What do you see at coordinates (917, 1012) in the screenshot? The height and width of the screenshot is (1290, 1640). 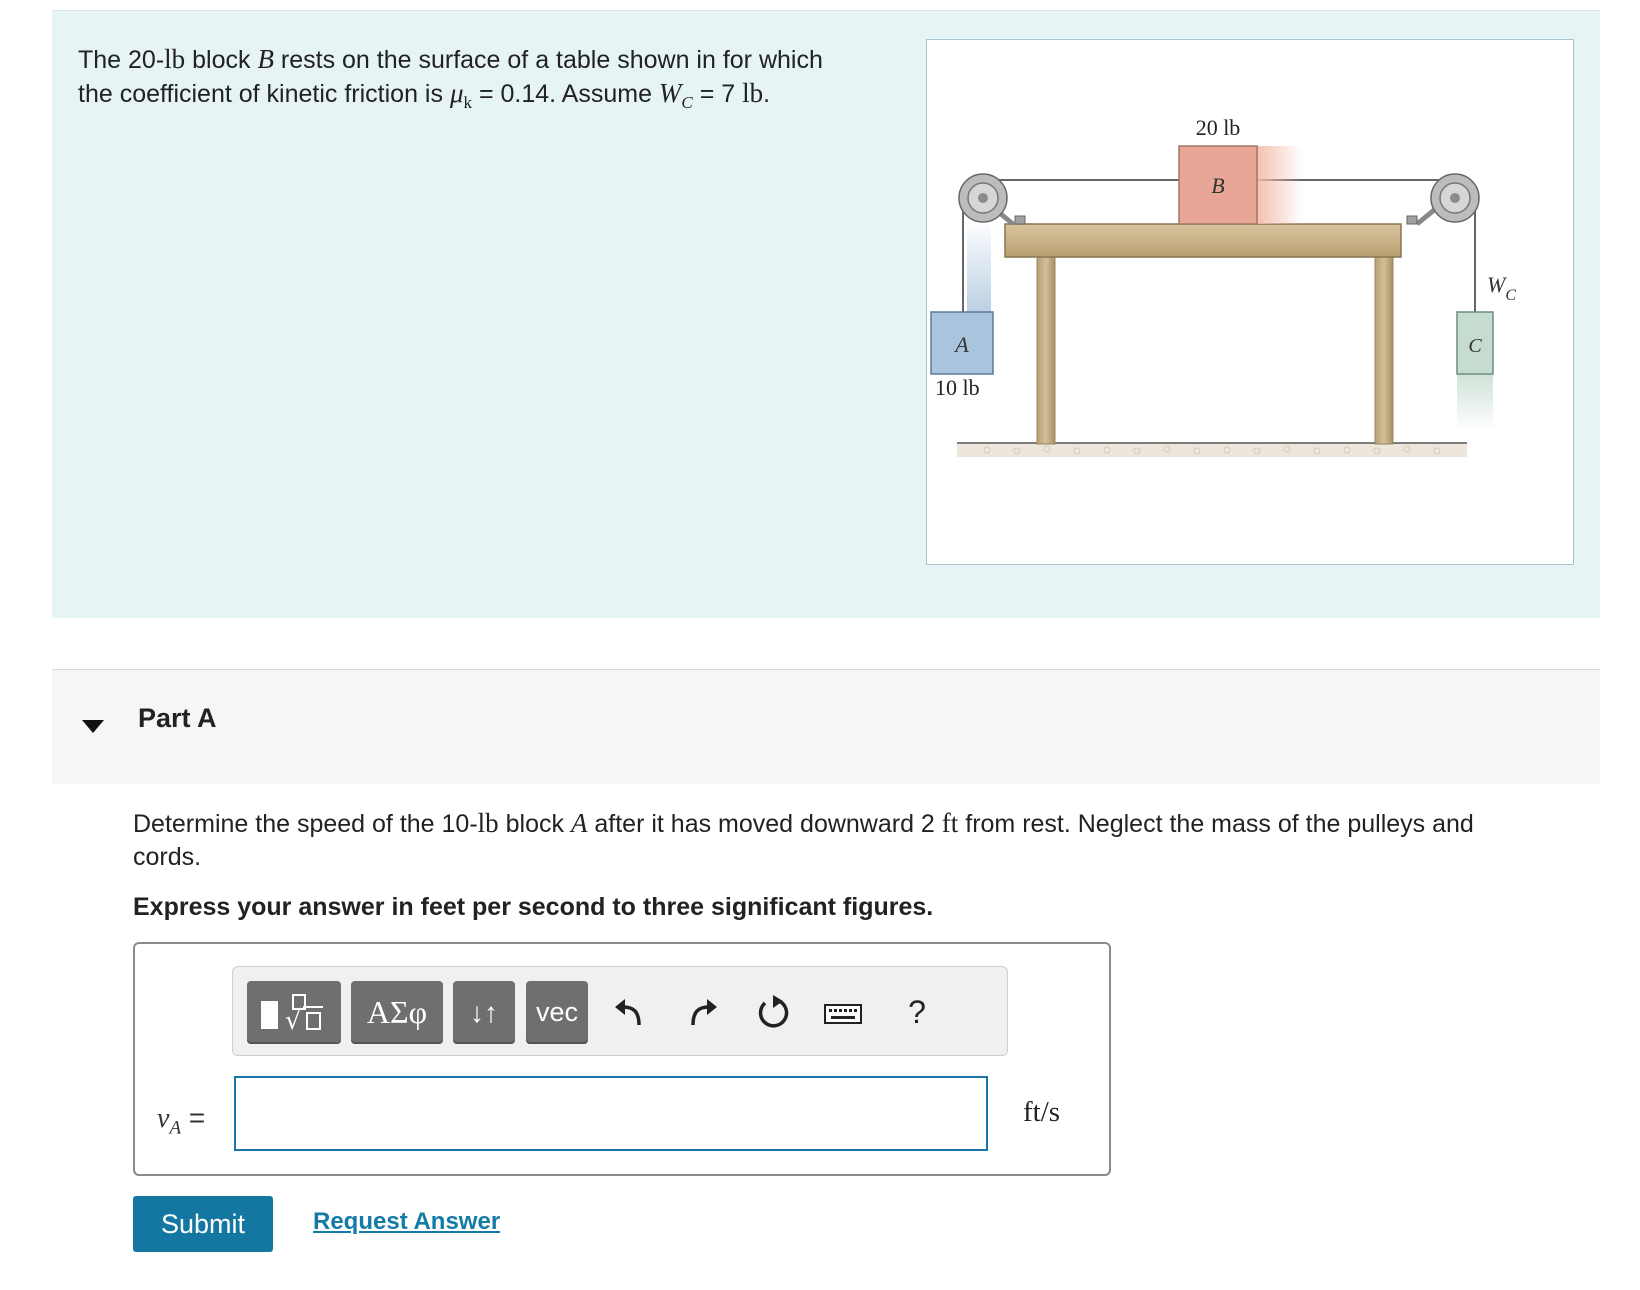 I see `help-button: ?` at bounding box center [917, 1012].